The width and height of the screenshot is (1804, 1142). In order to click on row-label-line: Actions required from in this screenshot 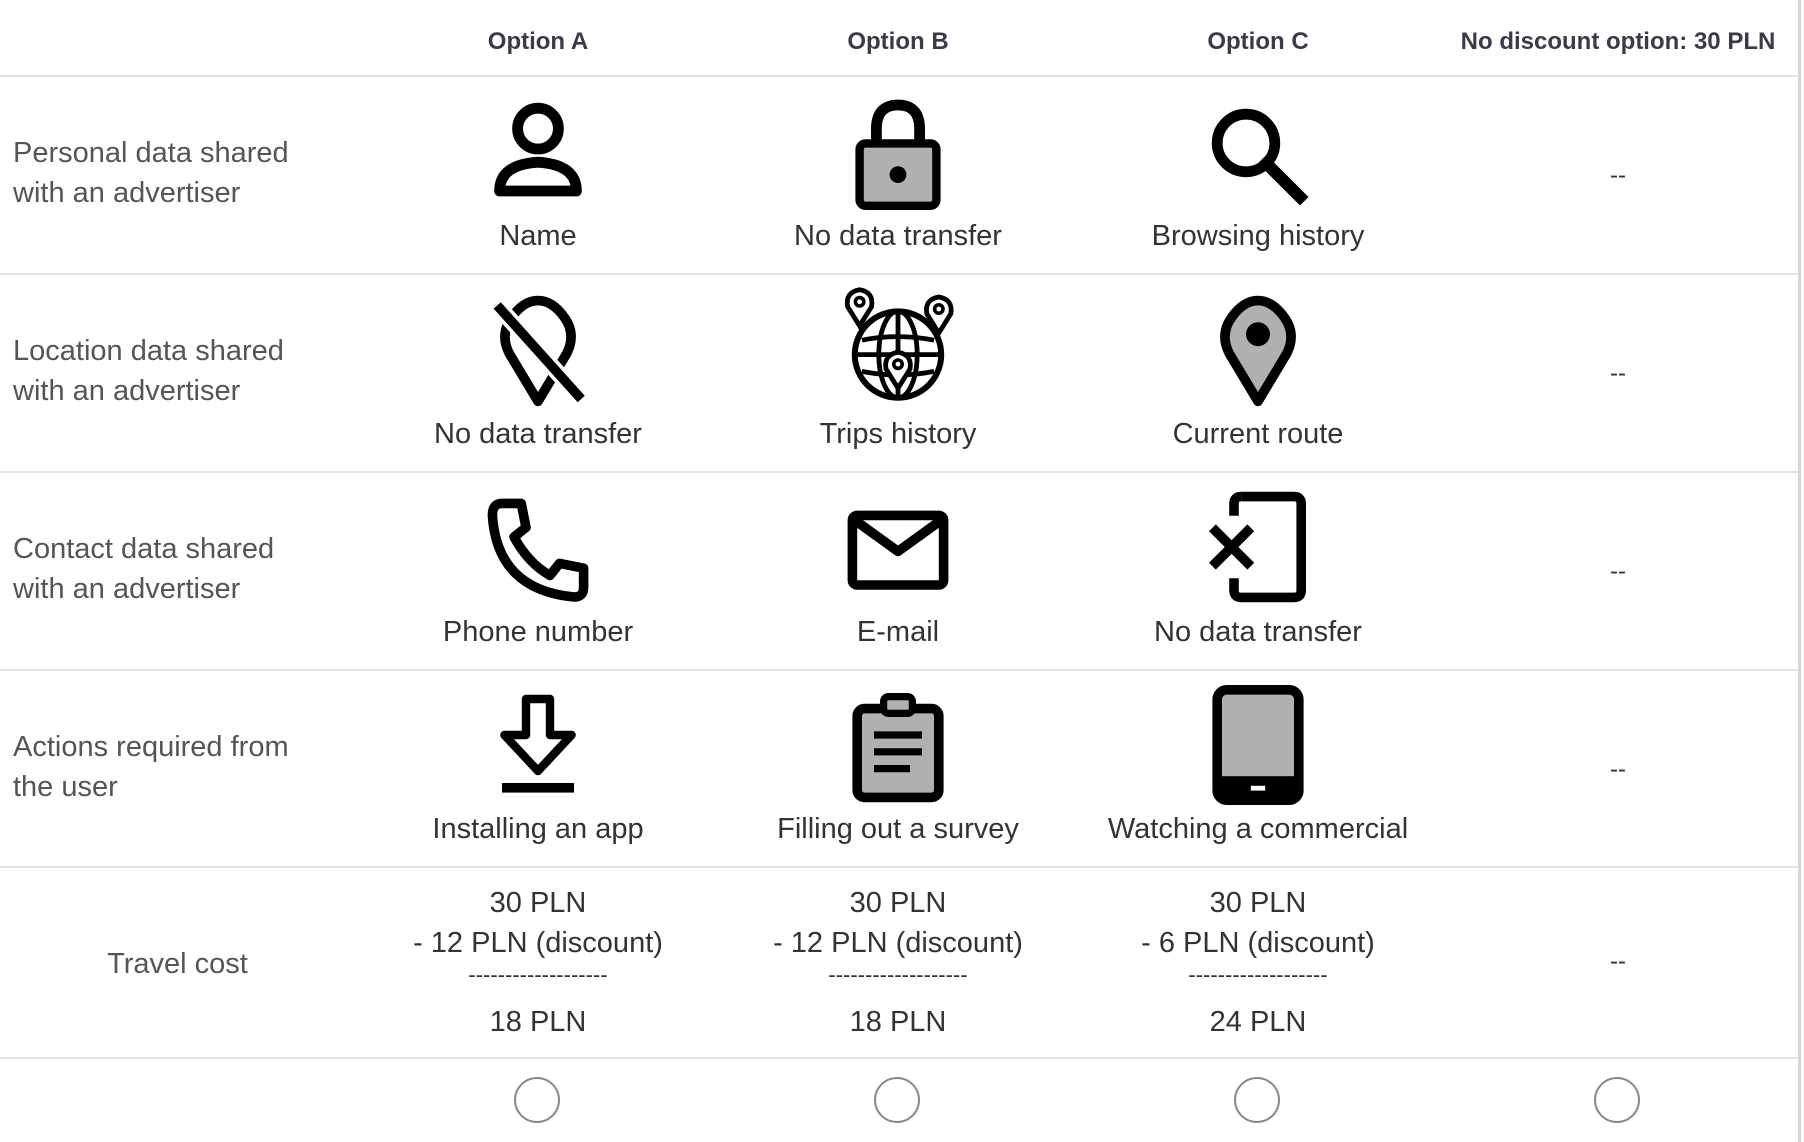, I will do `click(151, 747)`.